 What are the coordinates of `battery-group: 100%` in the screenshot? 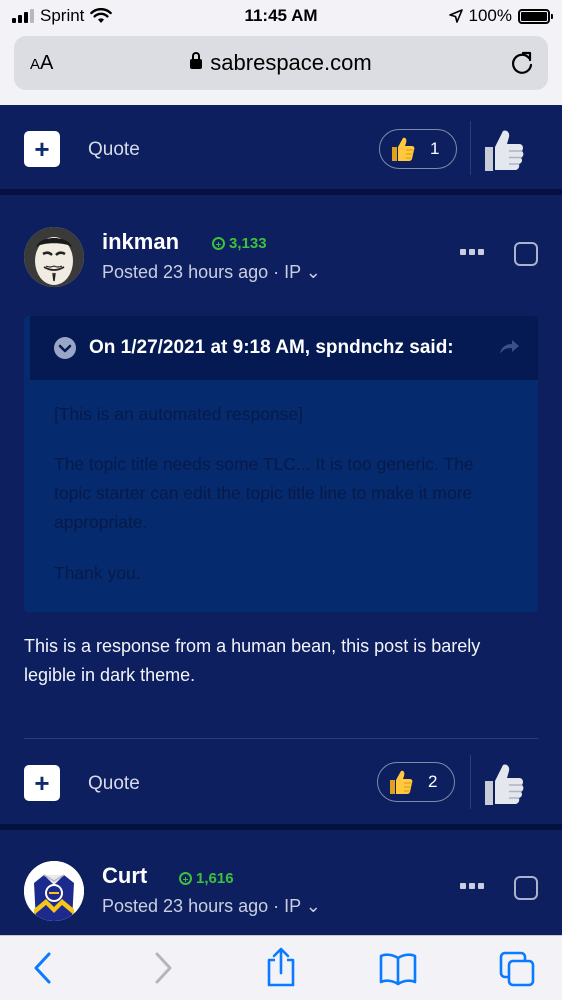 It's located at (500, 16).